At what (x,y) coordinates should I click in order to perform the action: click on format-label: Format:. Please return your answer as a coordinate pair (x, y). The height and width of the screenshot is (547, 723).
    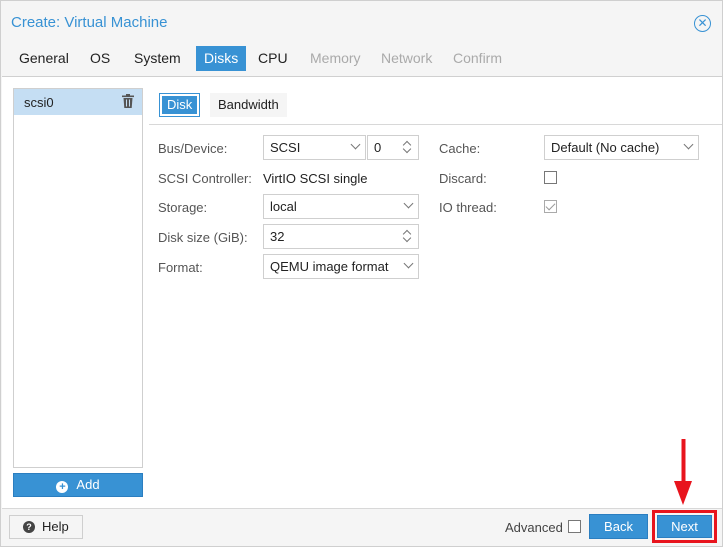
    Looking at the image, I should click on (180, 267).